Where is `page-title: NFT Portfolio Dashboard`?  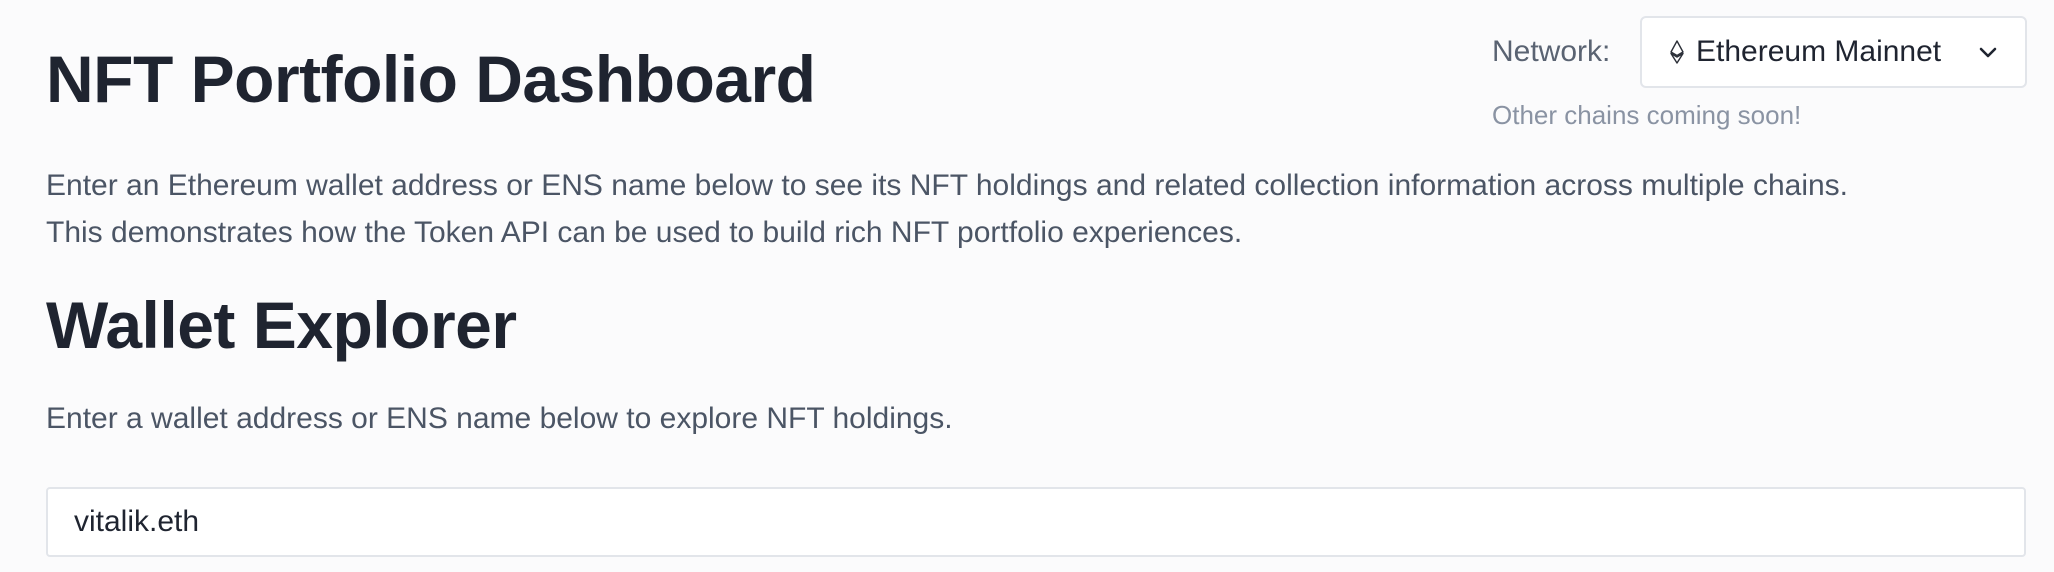
page-title: NFT Portfolio Dashboard is located at coordinates (431, 79).